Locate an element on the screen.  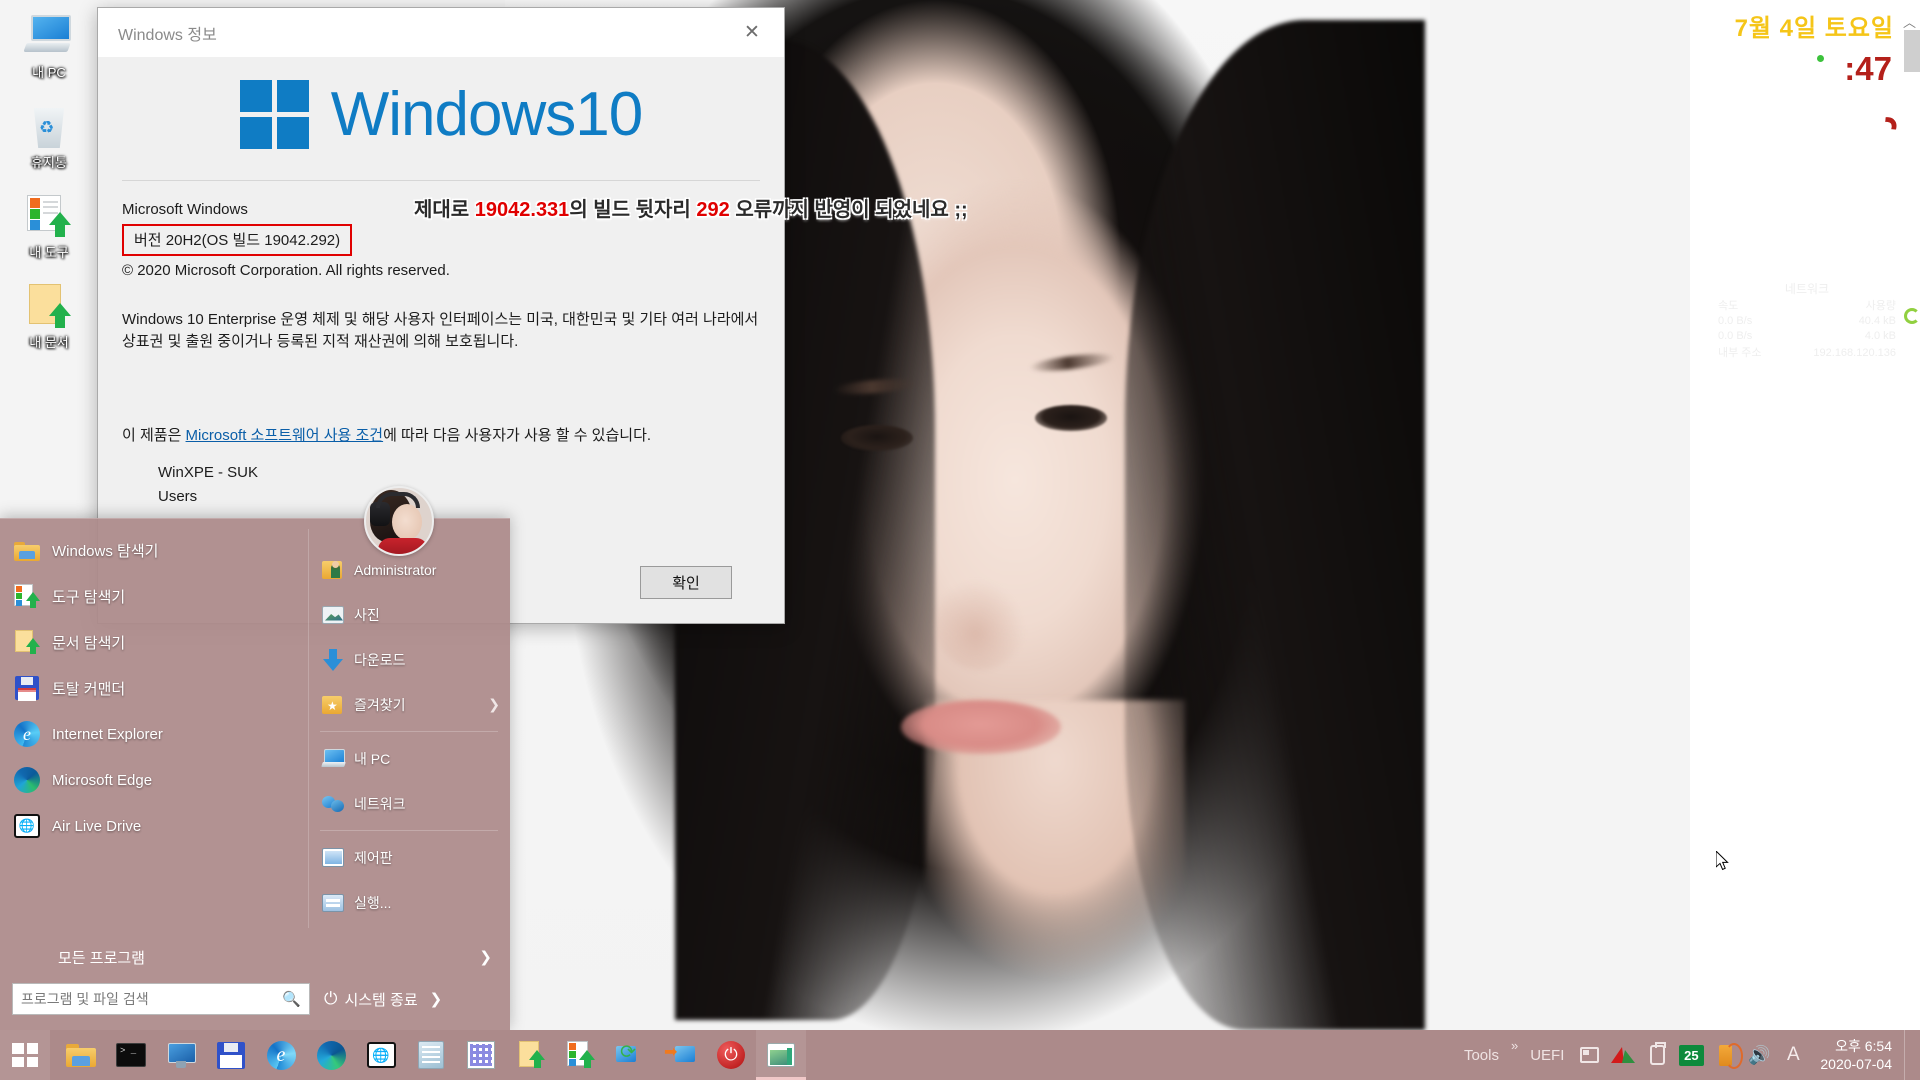
network-widget-ip-value: 192.168.120.136 is located at coordinates (1854, 353).